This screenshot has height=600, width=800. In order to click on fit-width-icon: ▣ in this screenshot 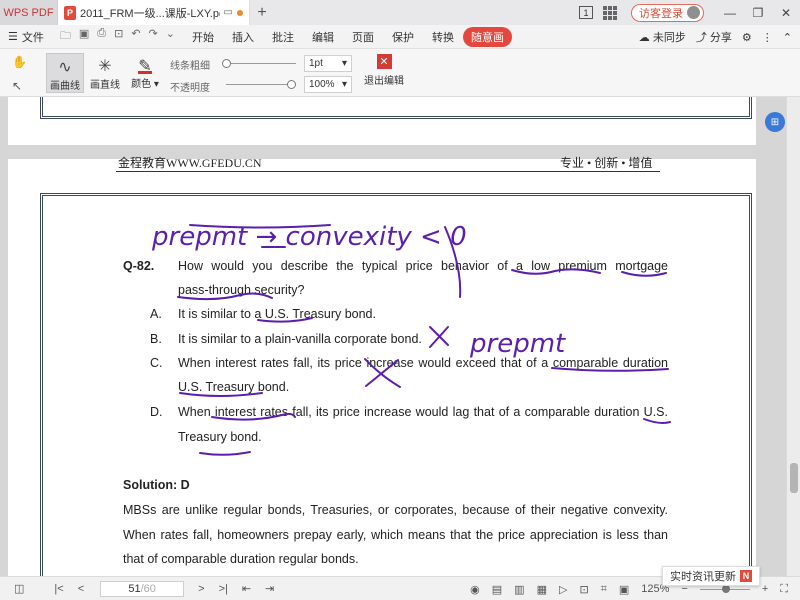, I will do `click(624, 589)`.